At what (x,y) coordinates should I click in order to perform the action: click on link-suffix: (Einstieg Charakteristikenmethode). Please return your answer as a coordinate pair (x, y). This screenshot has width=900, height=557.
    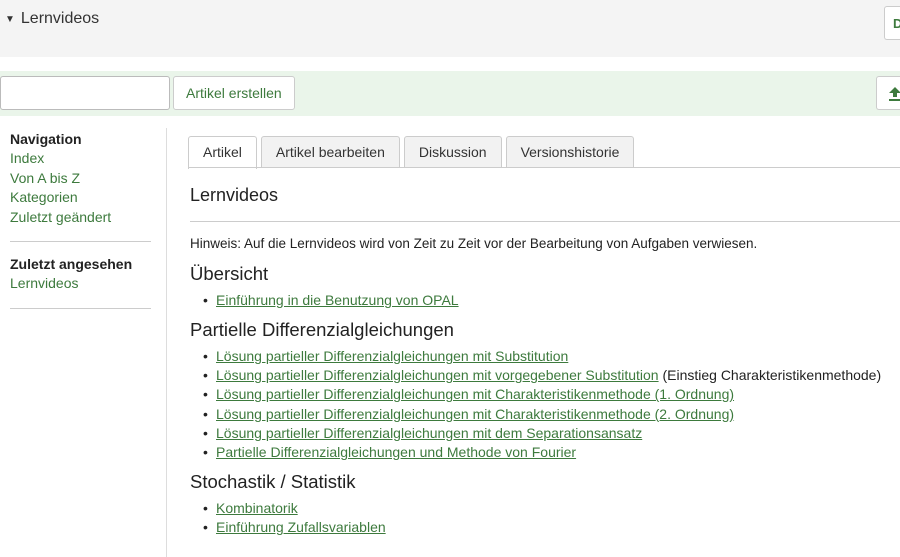
    Looking at the image, I should click on (770, 375).